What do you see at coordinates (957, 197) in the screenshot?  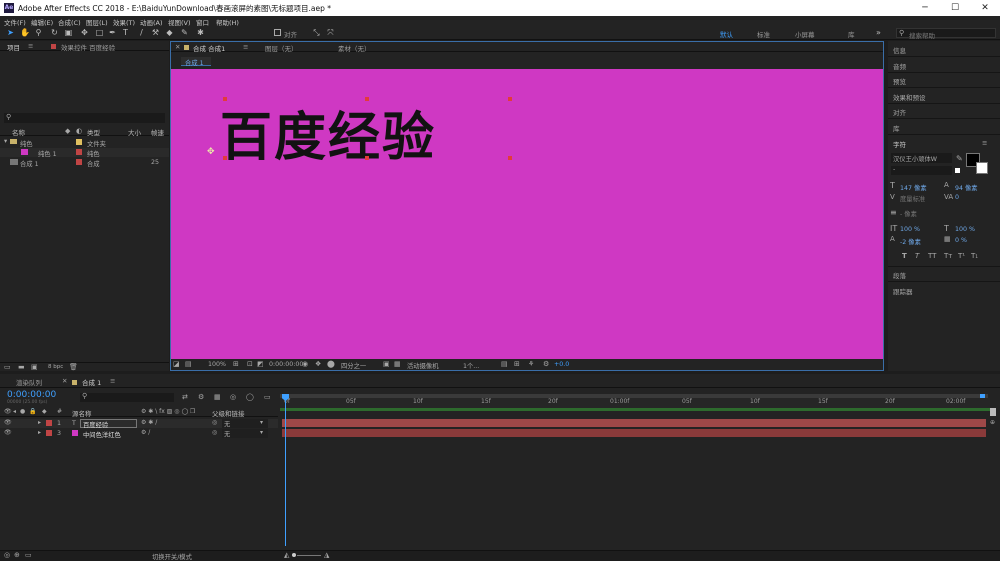 I see `tracking-value: 0` at bounding box center [957, 197].